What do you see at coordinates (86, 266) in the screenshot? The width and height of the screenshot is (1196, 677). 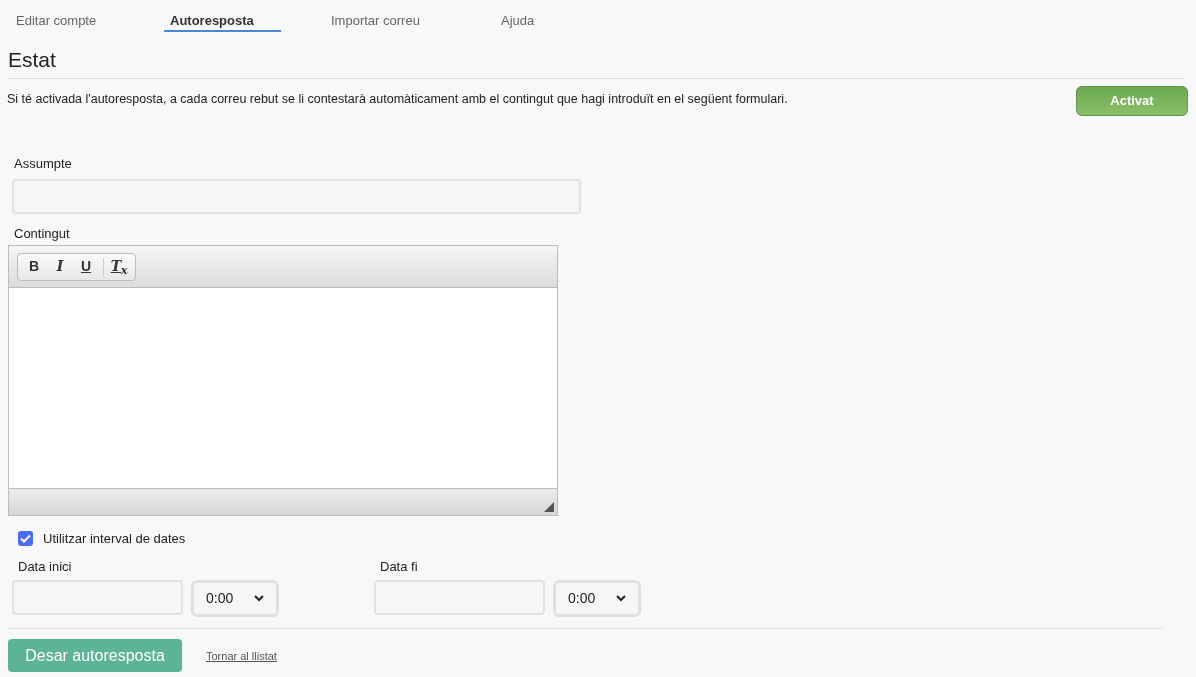 I see `underline-button: U` at bounding box center [86, 266].